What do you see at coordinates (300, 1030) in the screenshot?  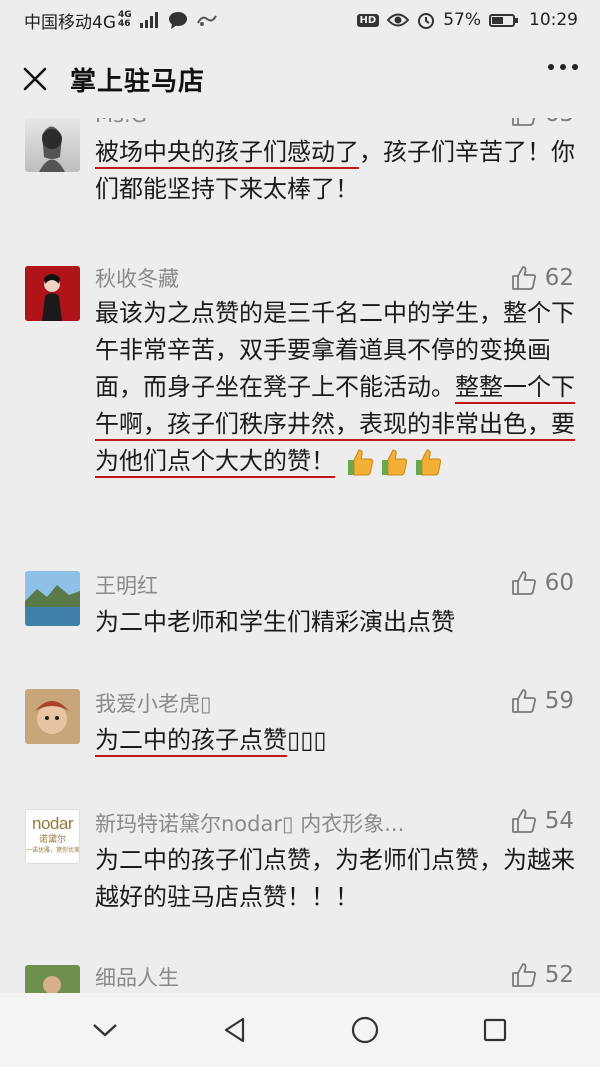 I see `system-nav-bar` at bounding box center [300, 1030].